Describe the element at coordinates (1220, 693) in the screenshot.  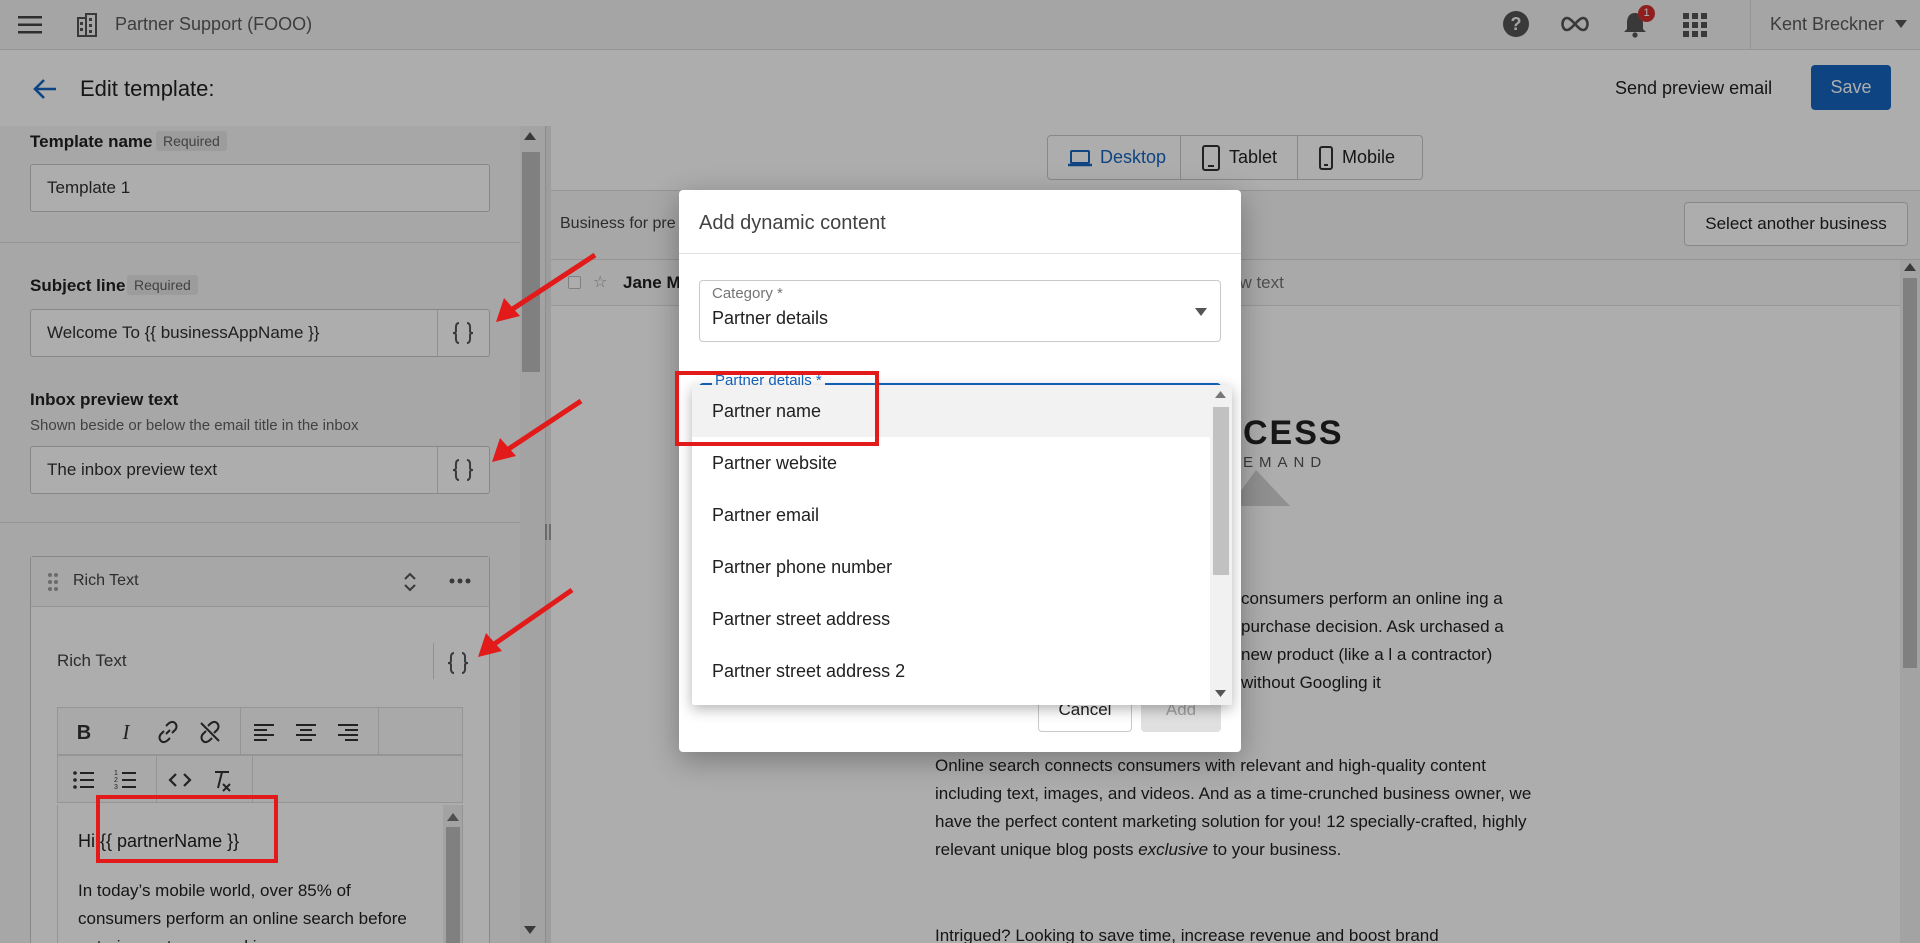
I see `scroll-down-icon` at that location.